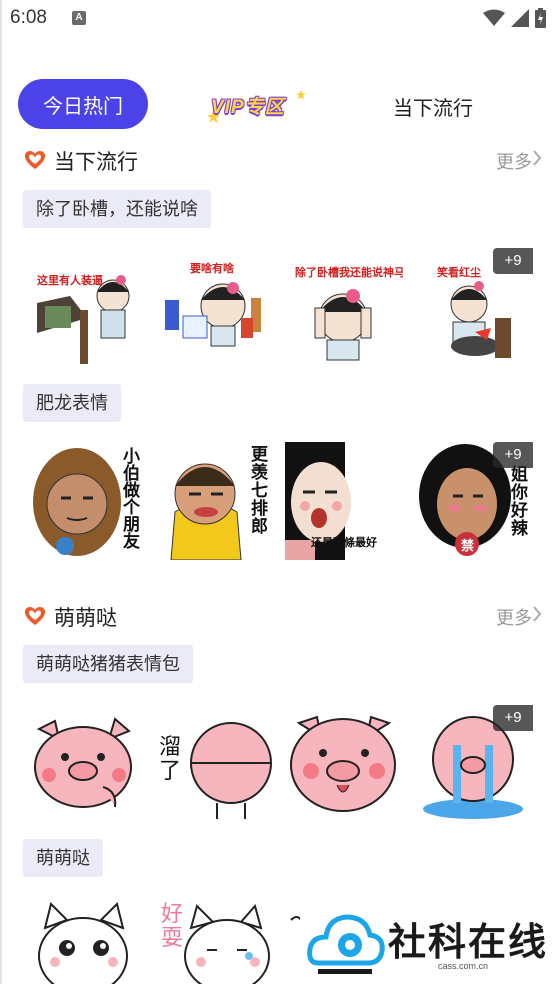 Image resolution: width=554 pixels, height=984 pixels. What do you see at coordinates (494, 17) in the screenshot?
I see `wifi-icon` at bounding box center [494, 17].